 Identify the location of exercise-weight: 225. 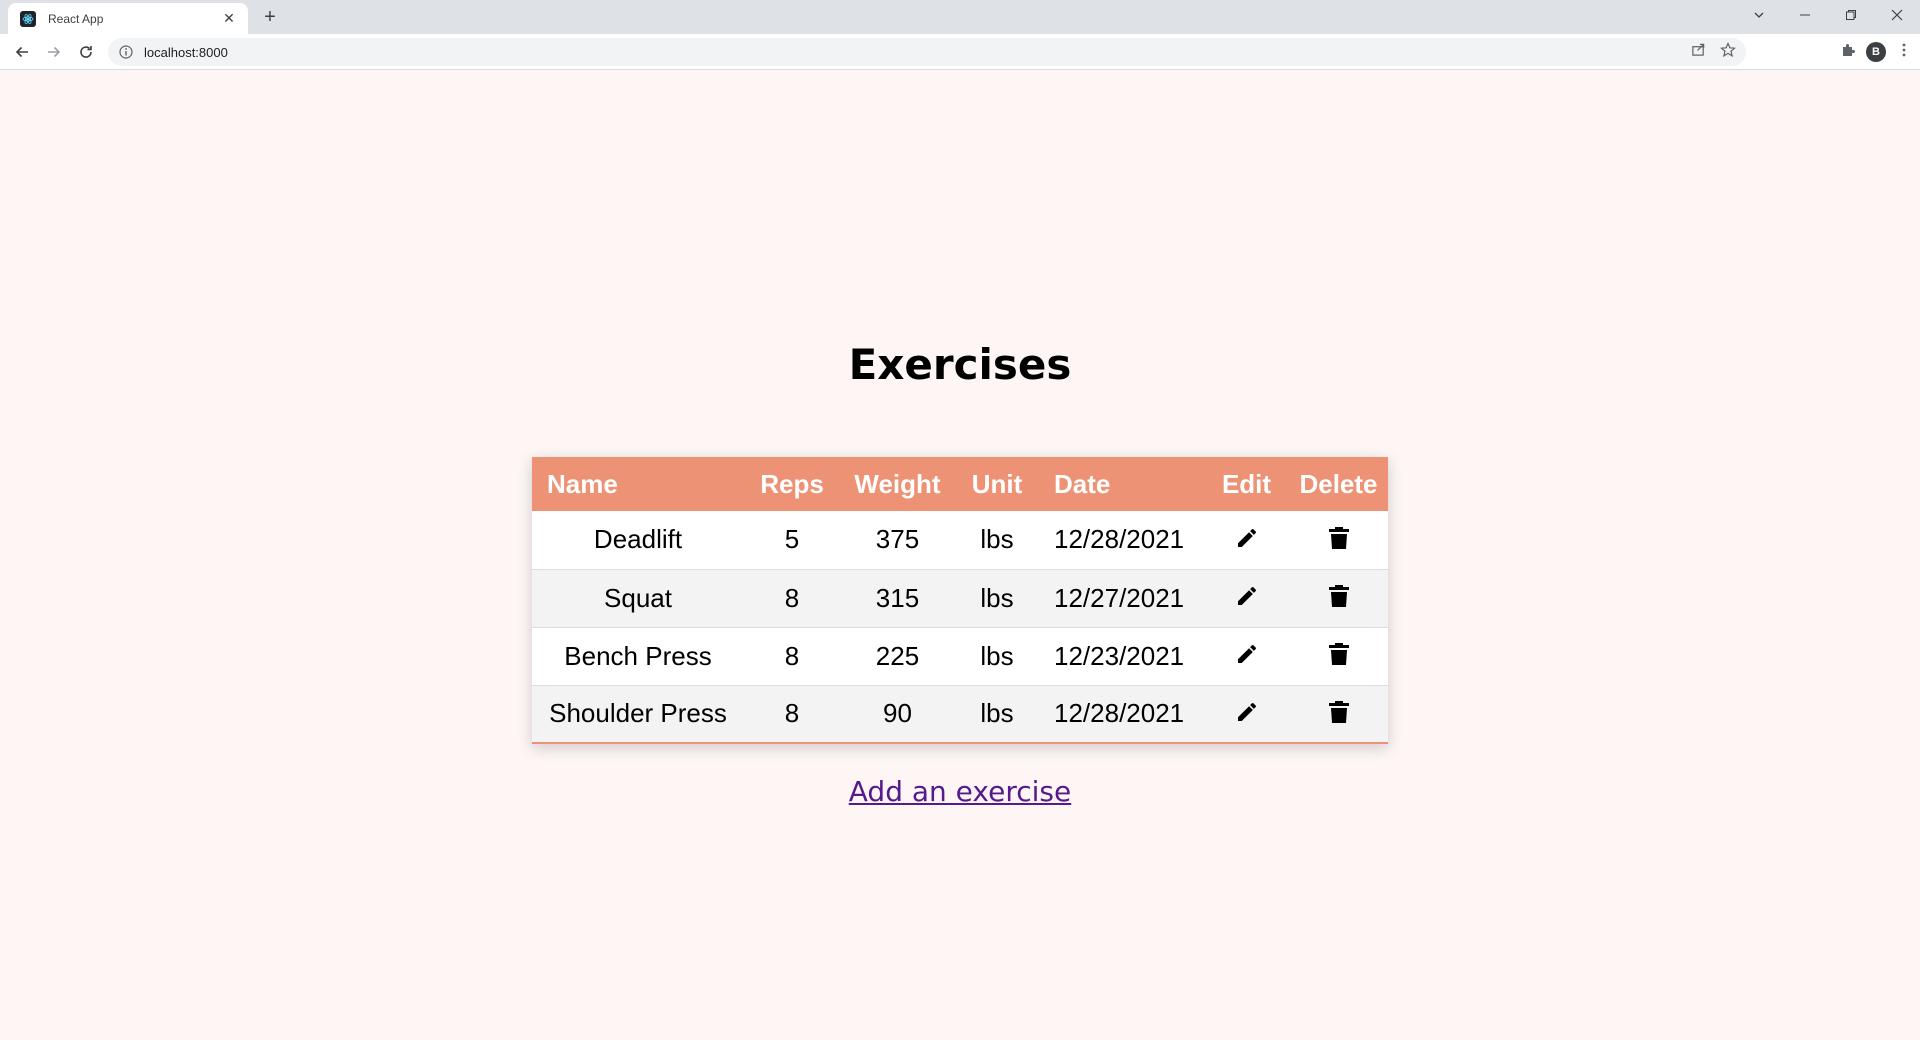
(897, 655).